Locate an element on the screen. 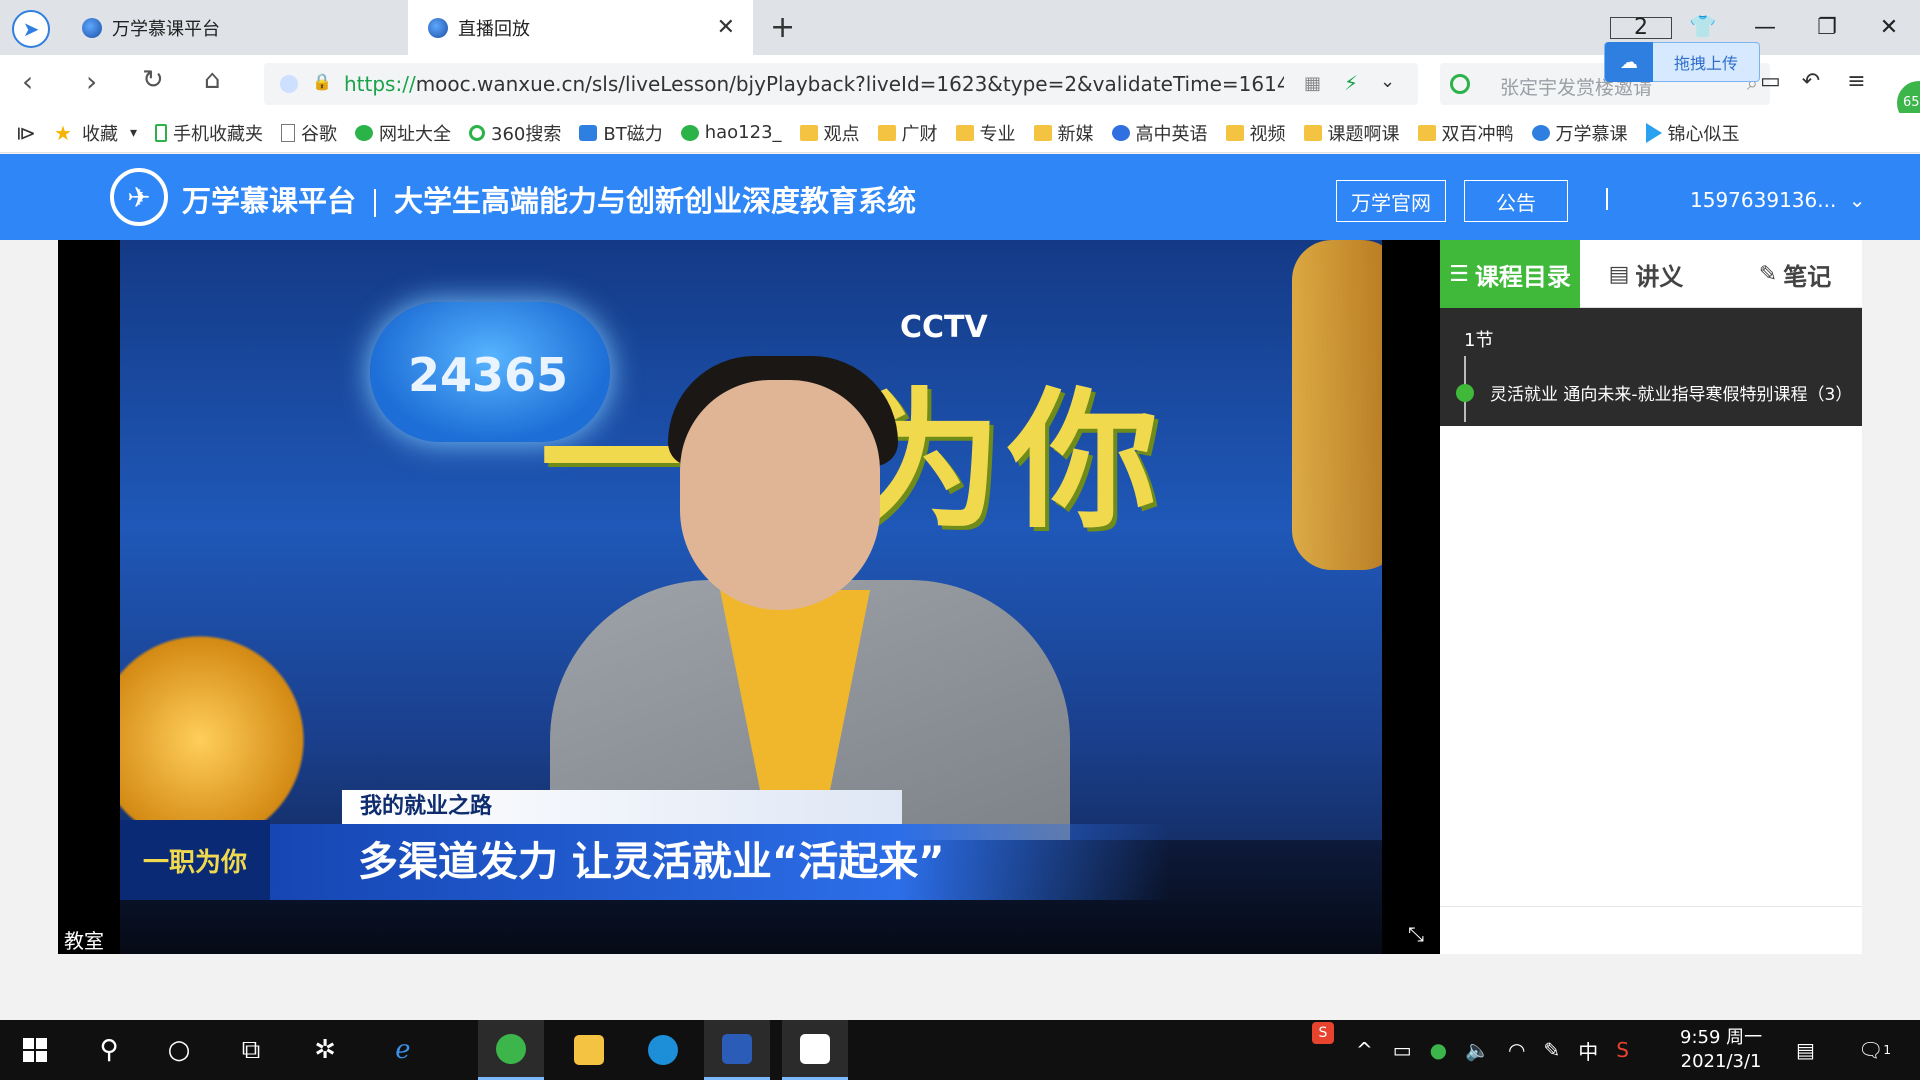  ie-browser-icon: ℯ is located at coordinates (403, 1050).